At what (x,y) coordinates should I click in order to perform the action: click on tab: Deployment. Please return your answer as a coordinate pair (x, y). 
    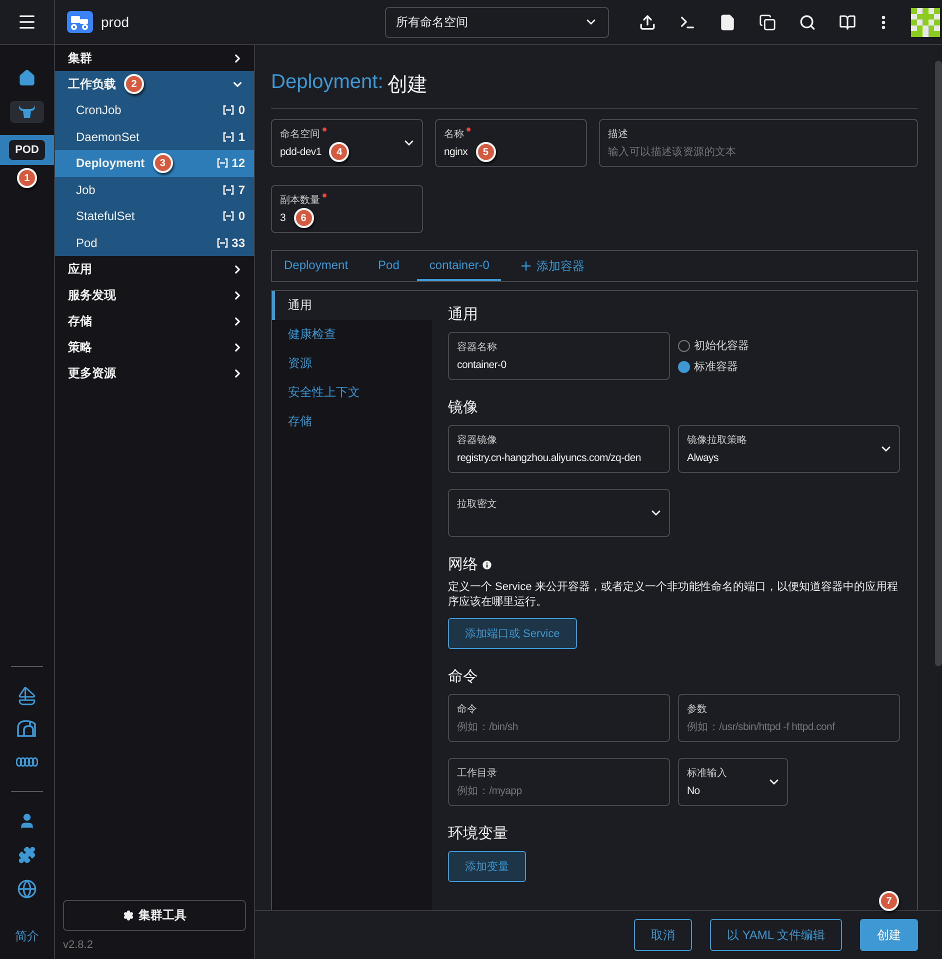
    Looking at the image, I should click on (322, 266).